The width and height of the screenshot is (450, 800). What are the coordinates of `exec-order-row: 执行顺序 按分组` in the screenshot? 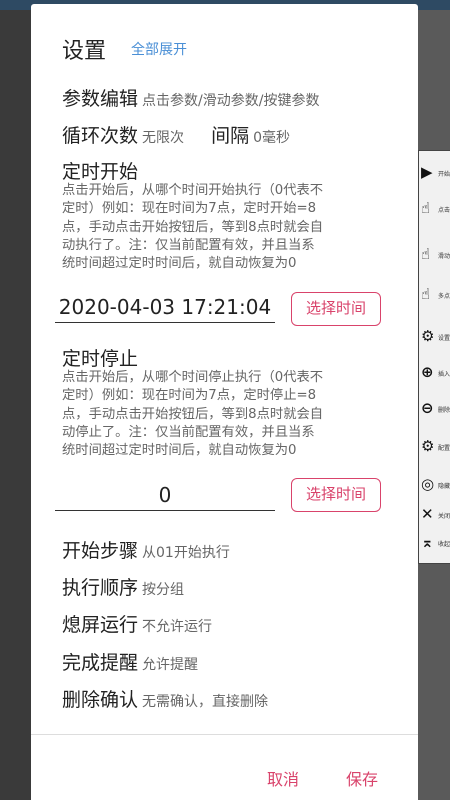 It's located at (123, 586).